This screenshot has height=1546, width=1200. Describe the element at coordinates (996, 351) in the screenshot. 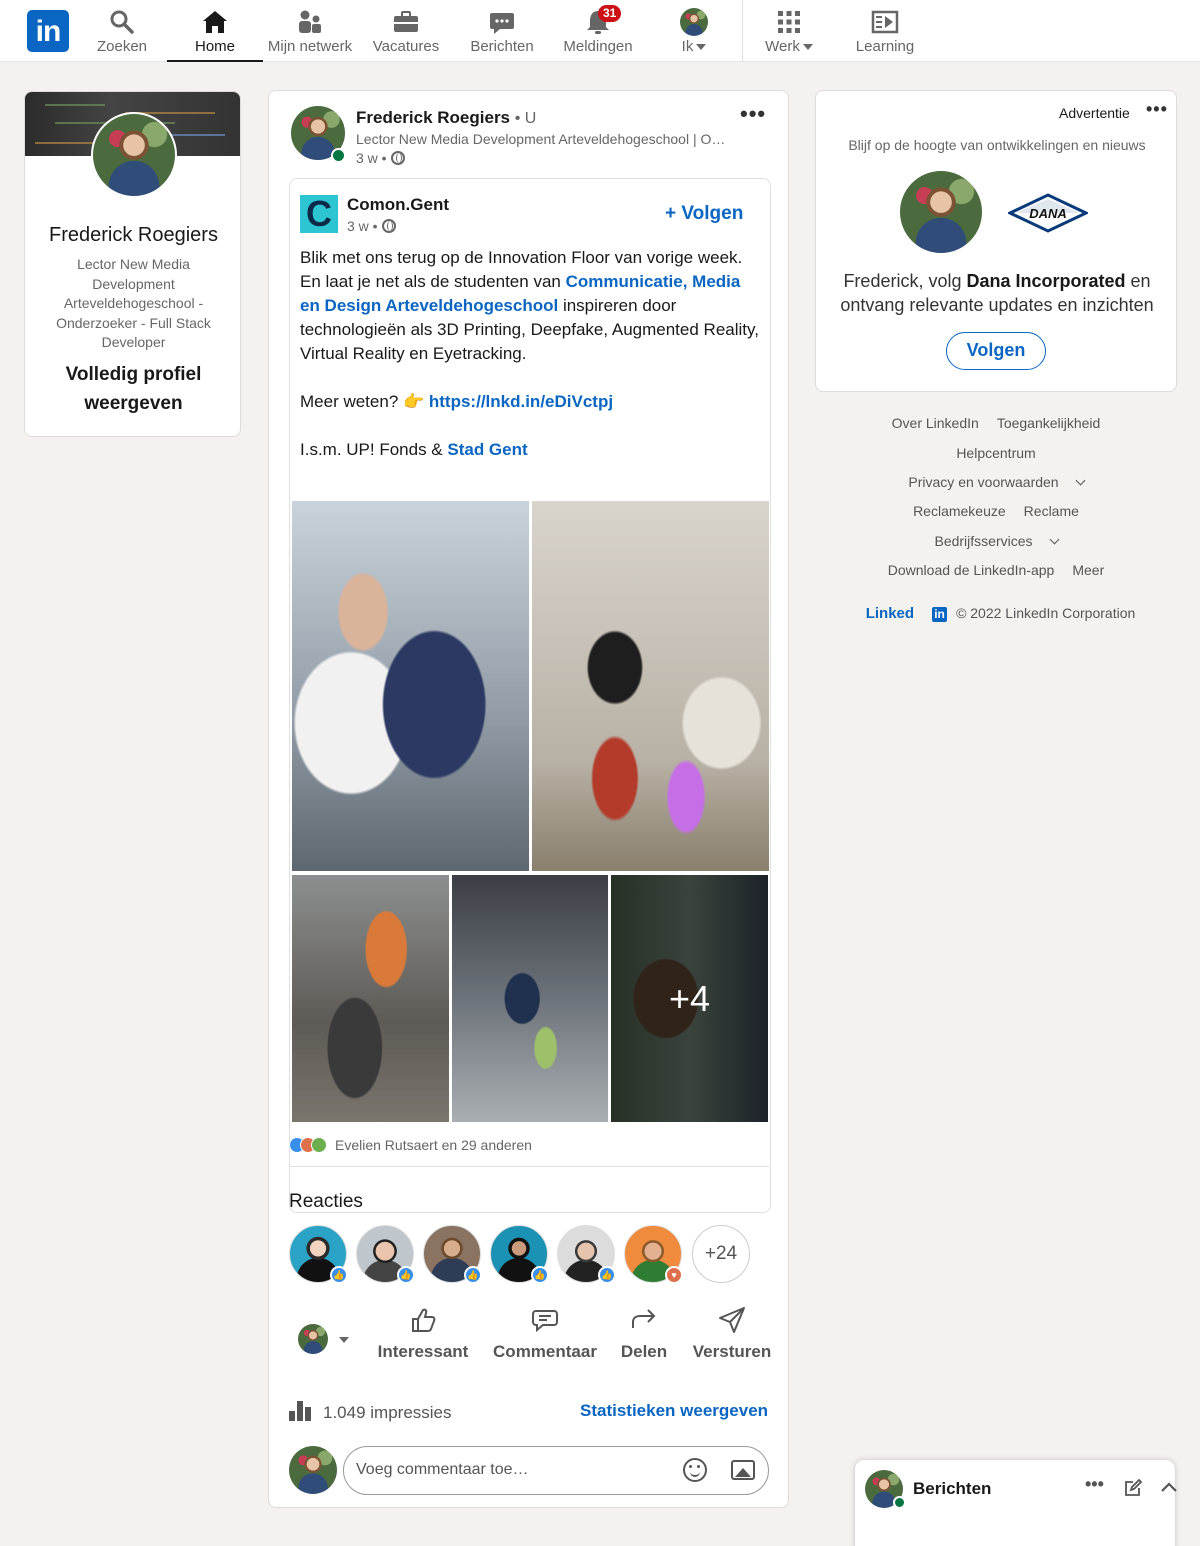

I see `ad-follow-button: Volgen` at that location.